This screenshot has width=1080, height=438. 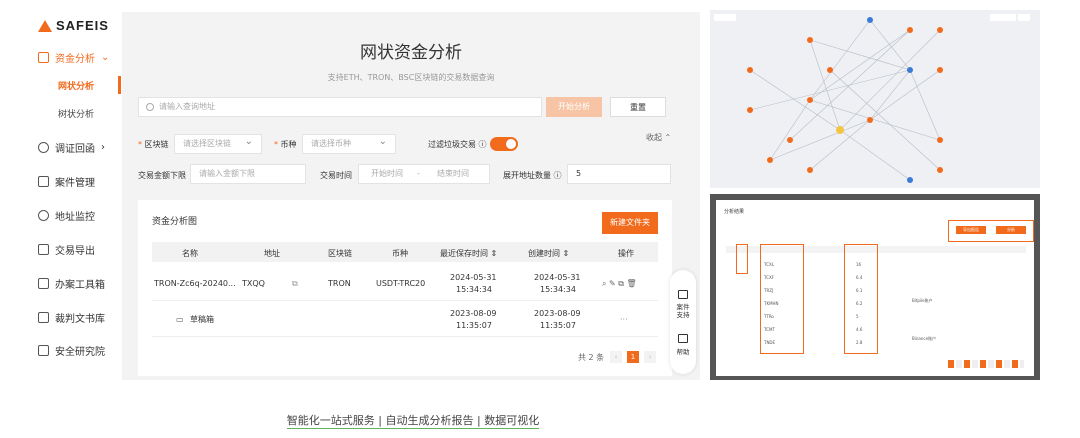 I want to click on results-title: 分析结果, so click(x=734, y=212).